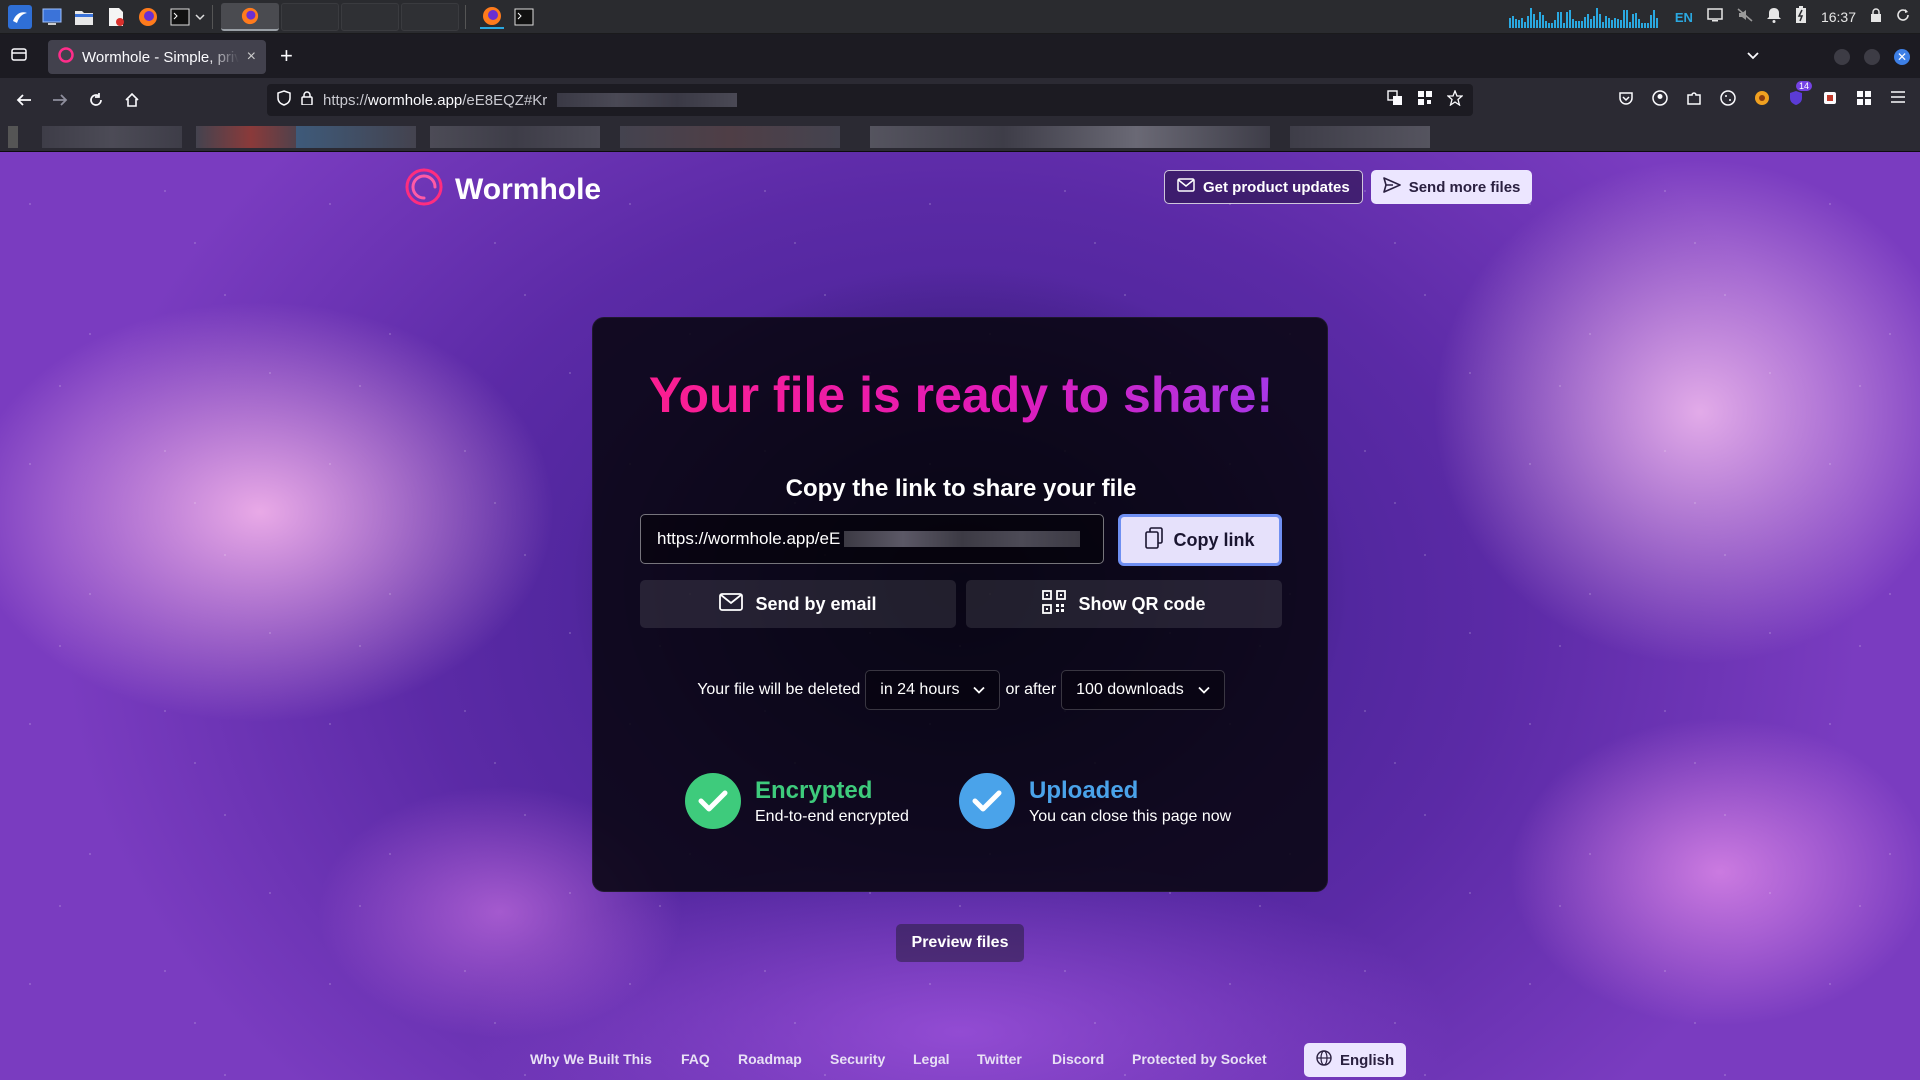 Image resolution: width=1920 pixels, height=1080 pixels. I want to click on show-qr-code-label: Show QR code, so click(1142, 603).